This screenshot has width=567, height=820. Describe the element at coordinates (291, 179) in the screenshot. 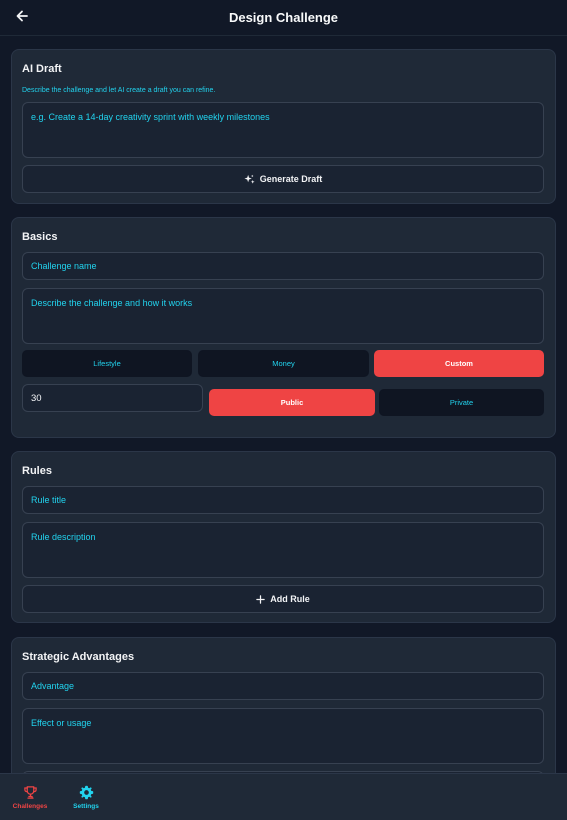

I see `generate-draft-label: Generate Draft` at that location.